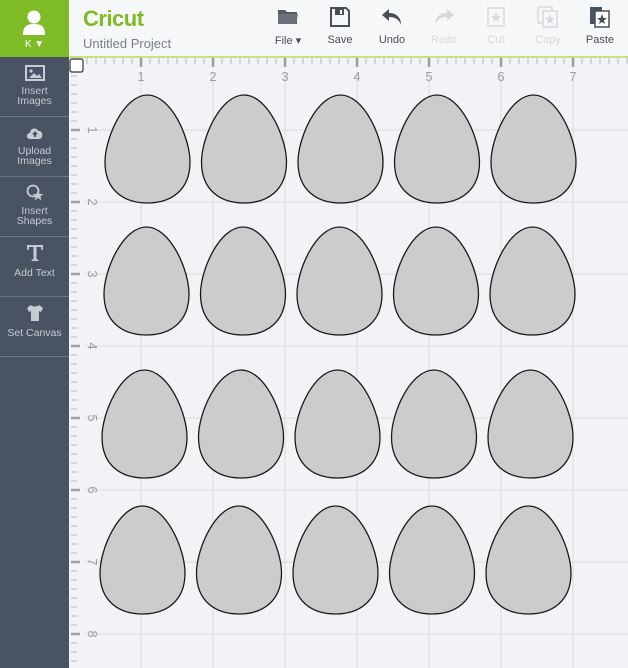 Image resolution: width=628 pixels, height=668 pixels. What do you see at coordinates (34, 313) in the screenshot?
I see `shirt-icon` at bounding box center [34, 313].